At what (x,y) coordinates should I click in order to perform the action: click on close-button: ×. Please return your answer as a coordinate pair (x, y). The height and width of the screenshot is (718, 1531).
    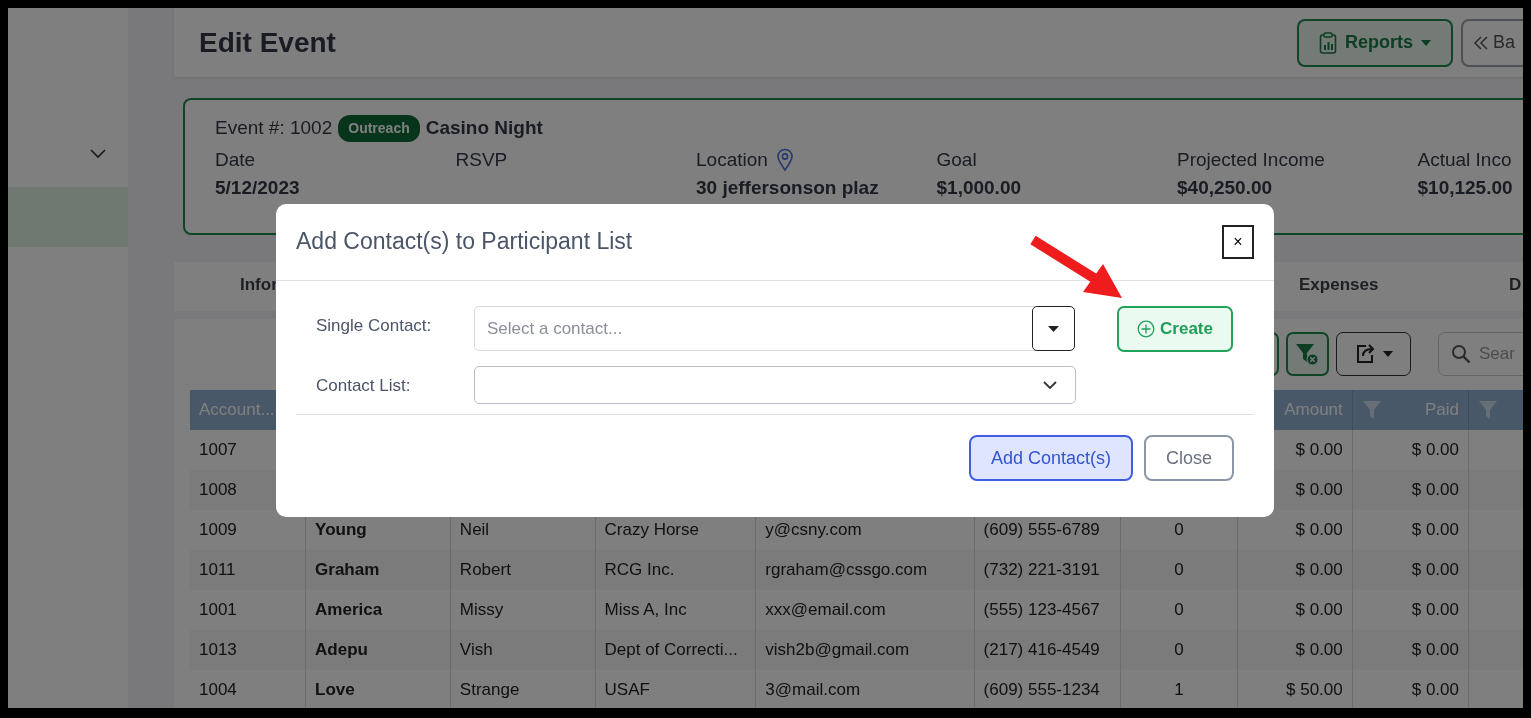
    Looking at the image, I should click on (1238, 242).